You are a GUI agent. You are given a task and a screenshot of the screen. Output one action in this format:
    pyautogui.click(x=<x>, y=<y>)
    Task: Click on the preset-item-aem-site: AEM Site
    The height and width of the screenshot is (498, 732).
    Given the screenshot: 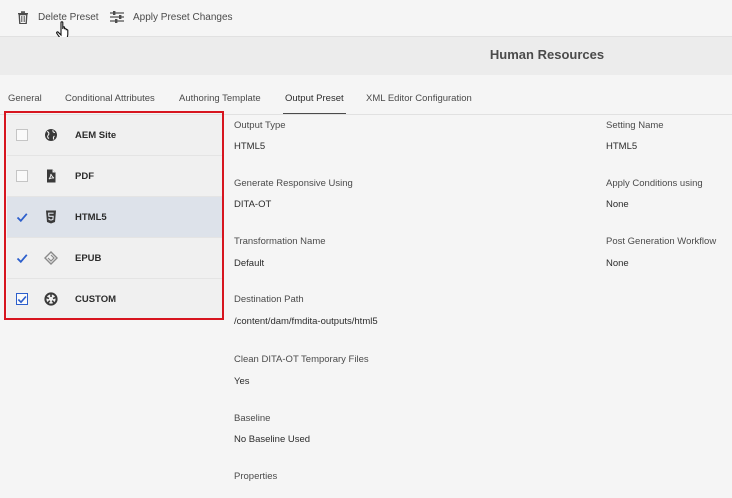 What is the action you would take?
    pyautogui.click(x=115, y=135)
    